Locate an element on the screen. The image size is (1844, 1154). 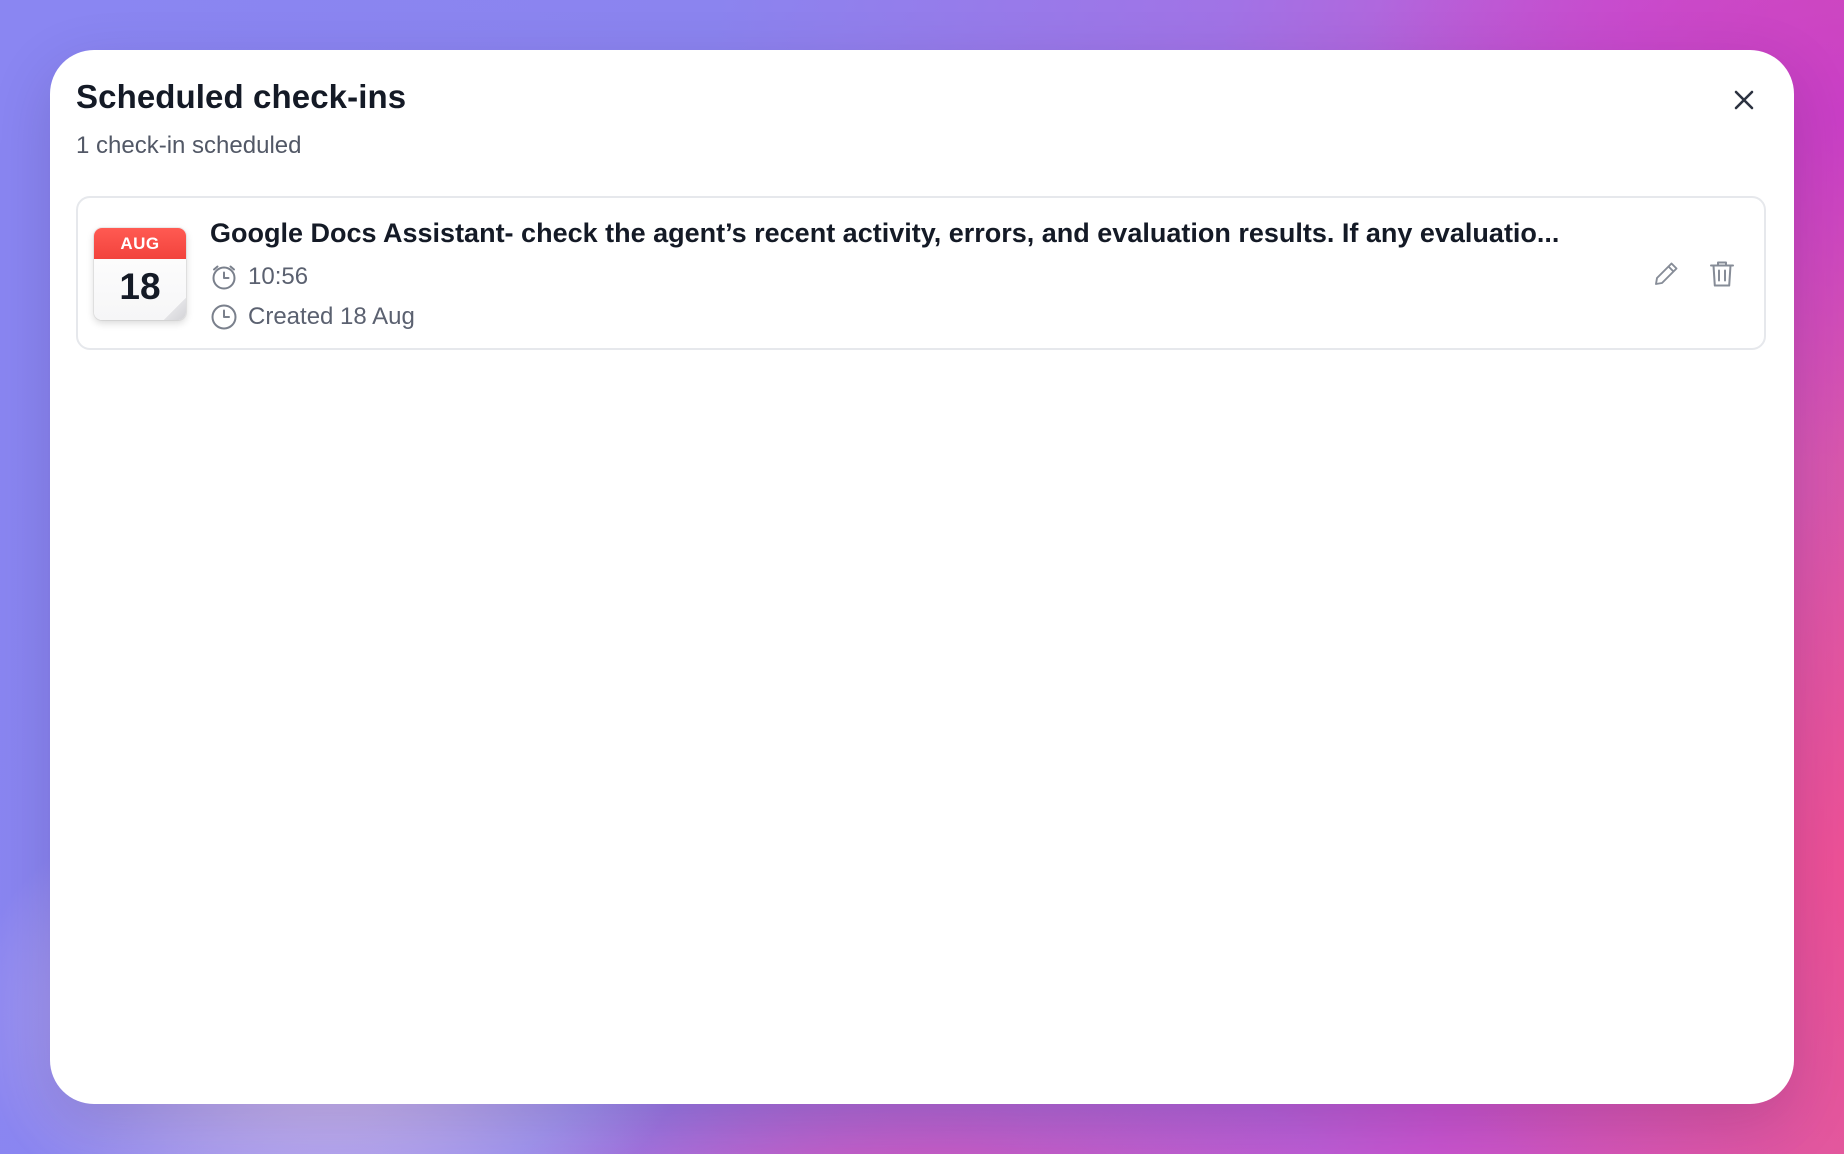
trash-icon is located at coordinates (1722, 274).